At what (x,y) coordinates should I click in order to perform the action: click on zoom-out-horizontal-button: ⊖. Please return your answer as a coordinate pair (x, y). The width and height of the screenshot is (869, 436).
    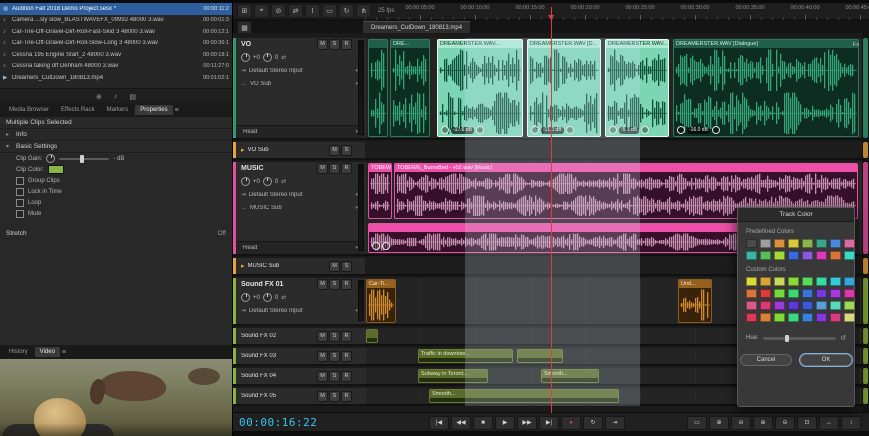
    Looking at the image, I should click on (741, 423).